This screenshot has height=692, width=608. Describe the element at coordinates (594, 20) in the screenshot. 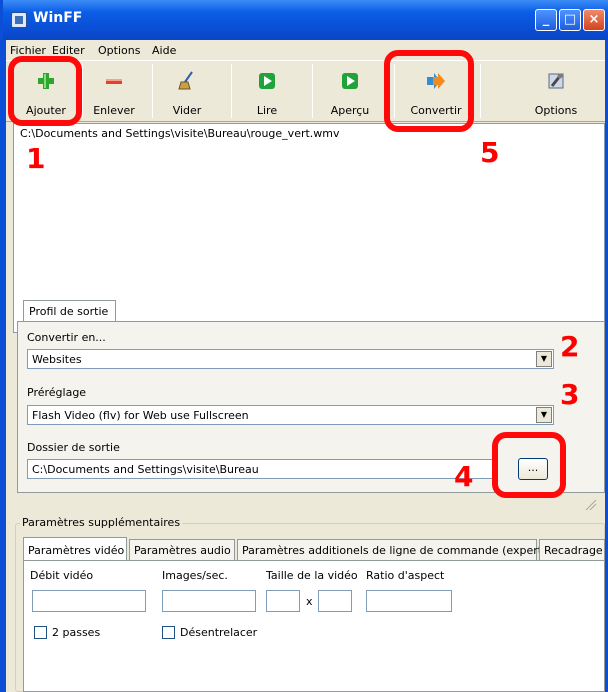

I see `close-button: ×` at that location.